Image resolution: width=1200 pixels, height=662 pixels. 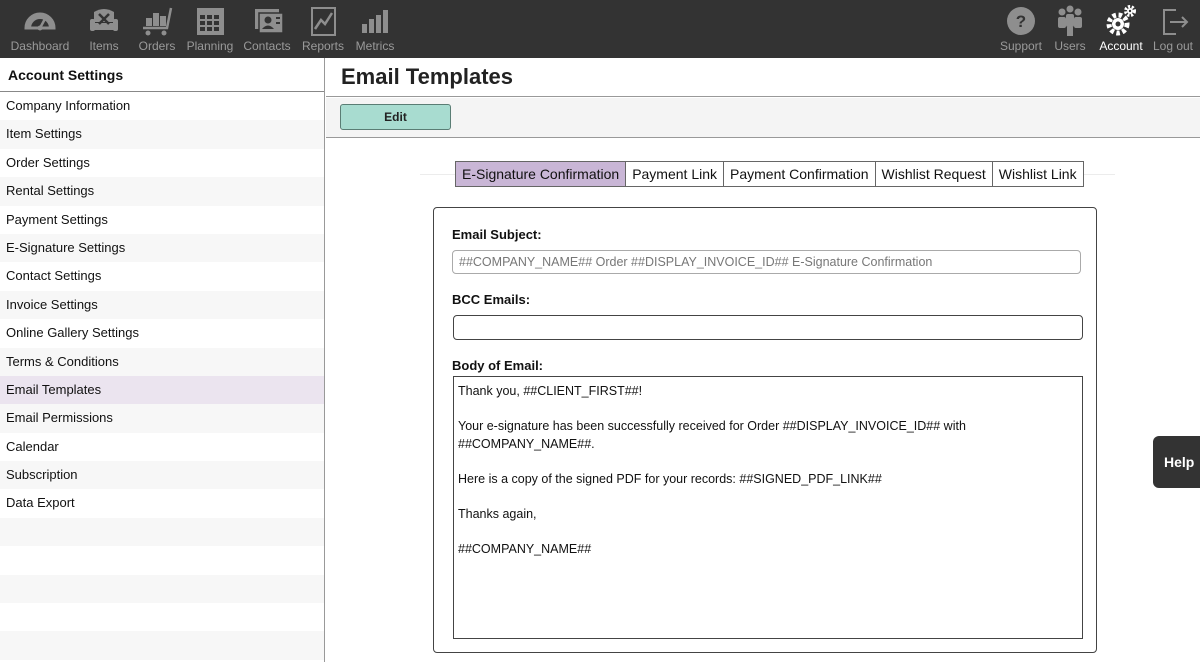 I want to click on sidebar-item-email-permissions: Email Permissions, so click(x=162, y=418).